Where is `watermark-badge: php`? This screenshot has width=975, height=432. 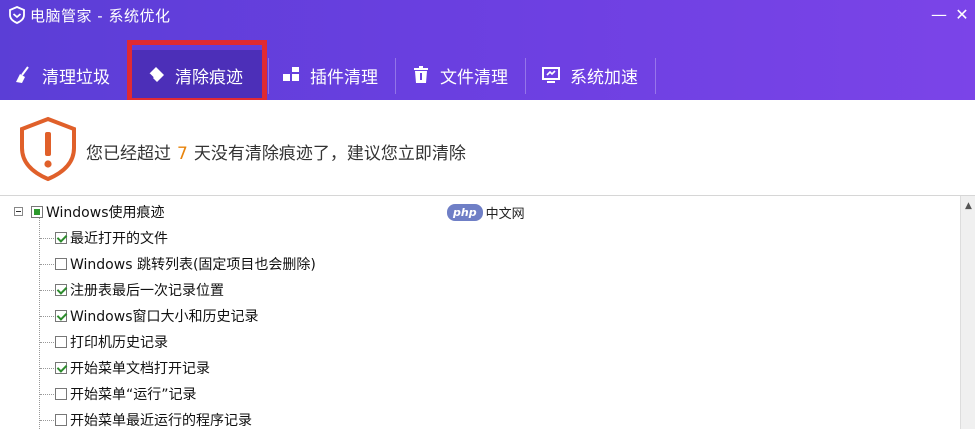
watermark-badge: php is located at coordinates (465, 212).